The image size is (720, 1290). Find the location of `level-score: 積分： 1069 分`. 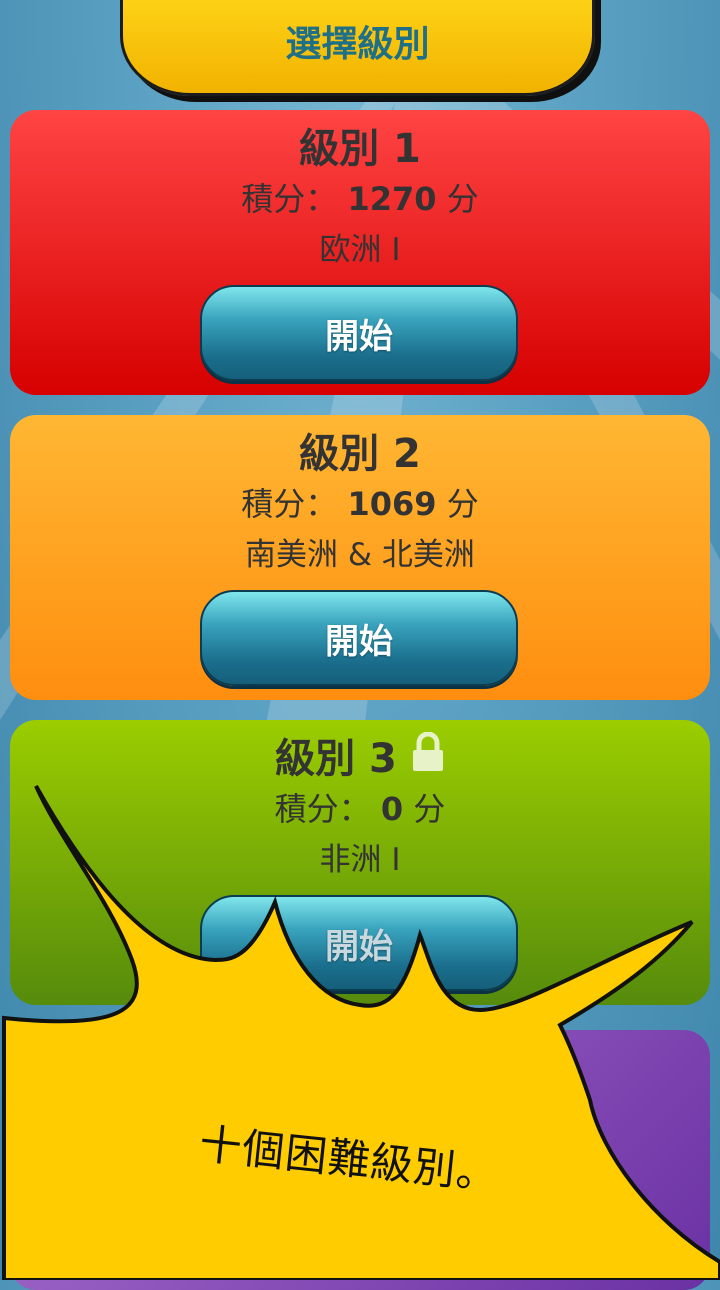

level-score: 積分： 1069 分 is located at coordinates (360, 502).